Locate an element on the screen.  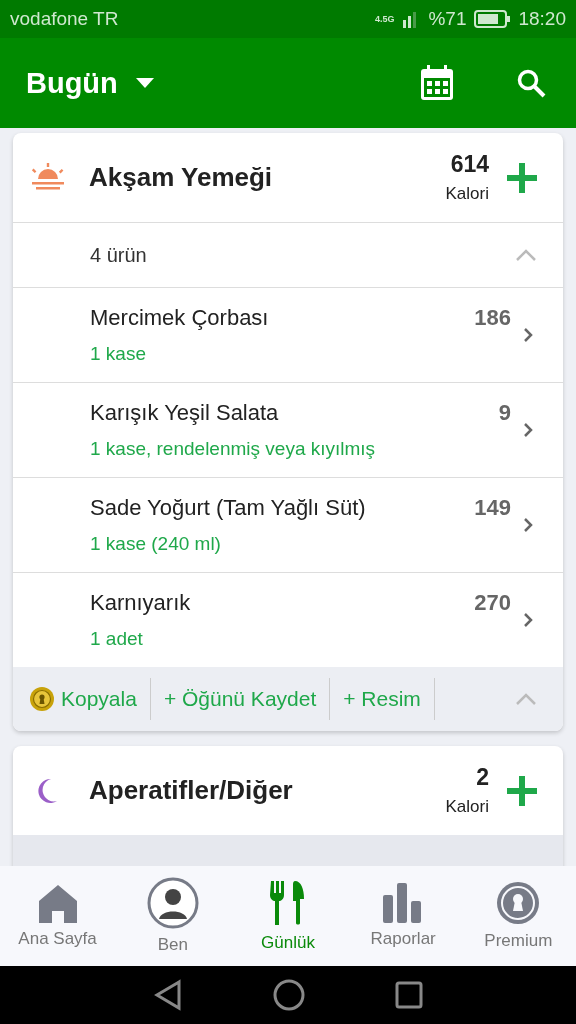
food-name: Sade Yoğurt (Tam Yağlı Süt) is located at coordinates (228, 508).